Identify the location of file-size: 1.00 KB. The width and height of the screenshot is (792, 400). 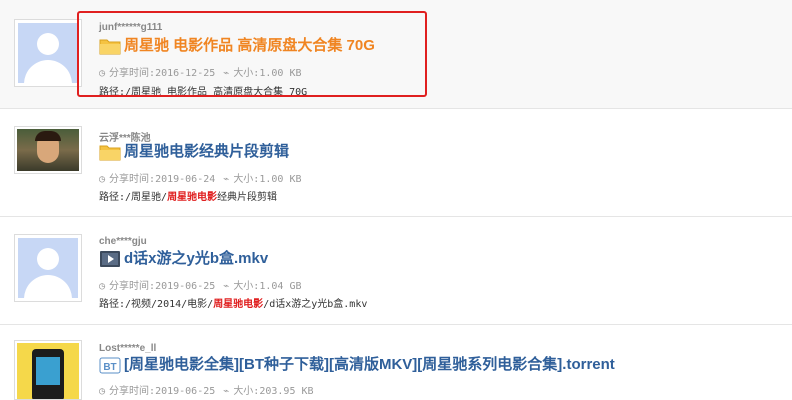
(280, 179).